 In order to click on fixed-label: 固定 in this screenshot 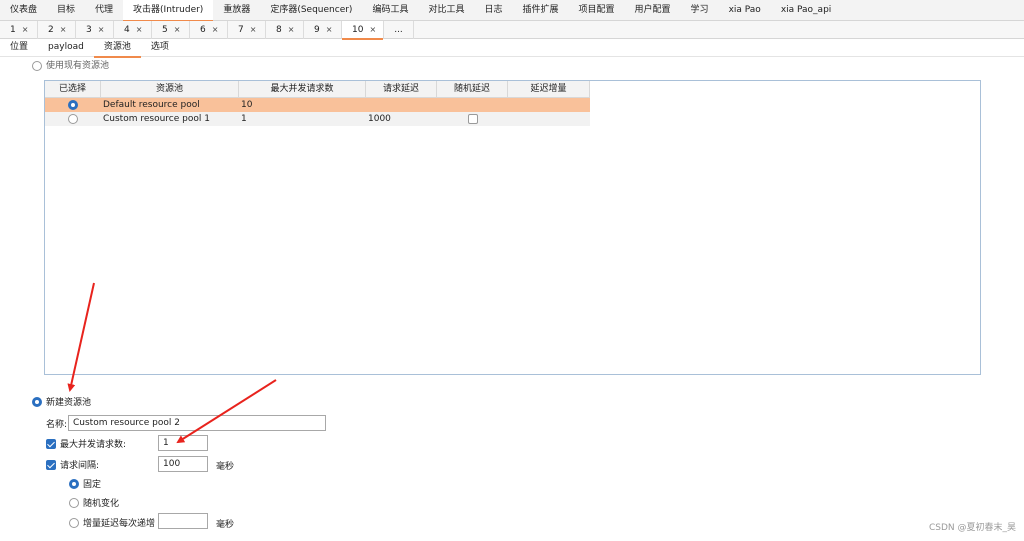, I will do `click(92, 485)`.